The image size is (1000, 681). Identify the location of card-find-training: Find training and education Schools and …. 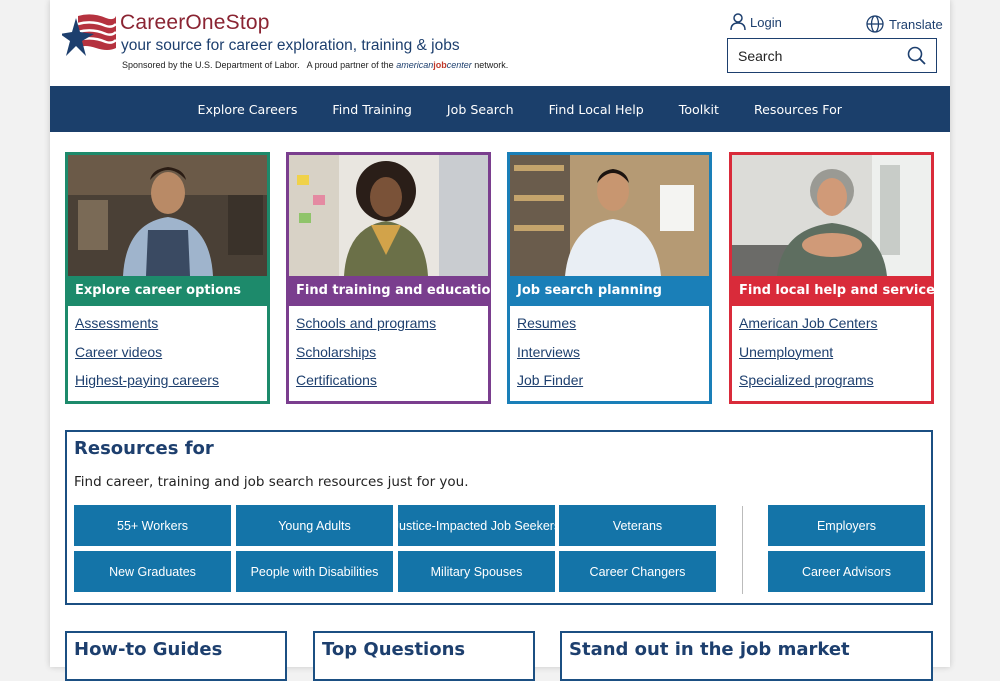
(393, 278).